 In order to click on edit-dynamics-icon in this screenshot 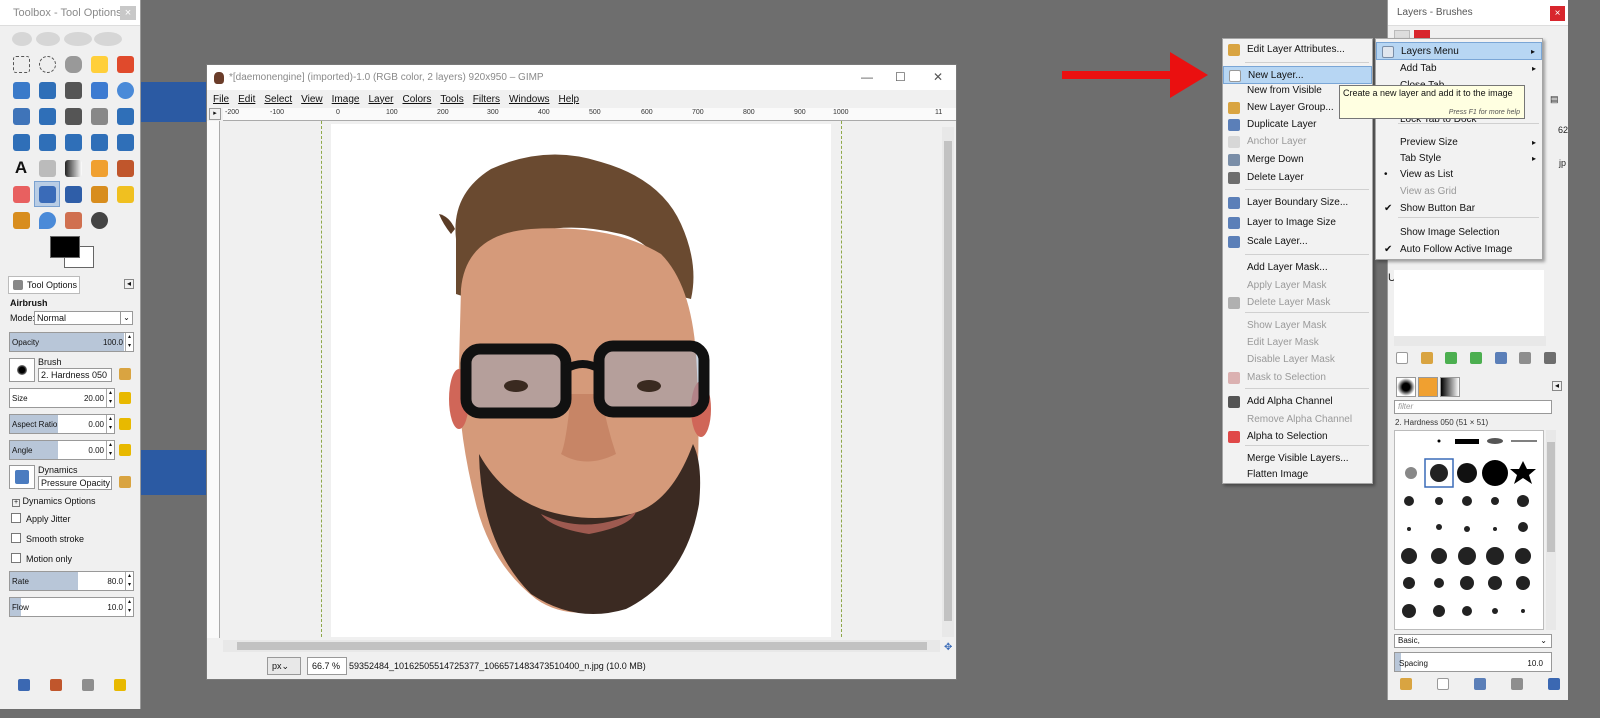, I will do `click(125, 482)`.